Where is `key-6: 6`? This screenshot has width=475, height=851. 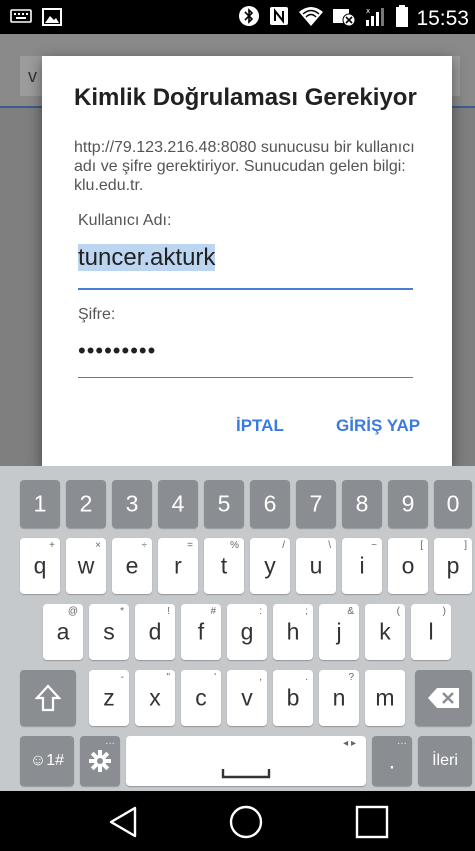 key-6: 6 is located at coordinates (270, 504).